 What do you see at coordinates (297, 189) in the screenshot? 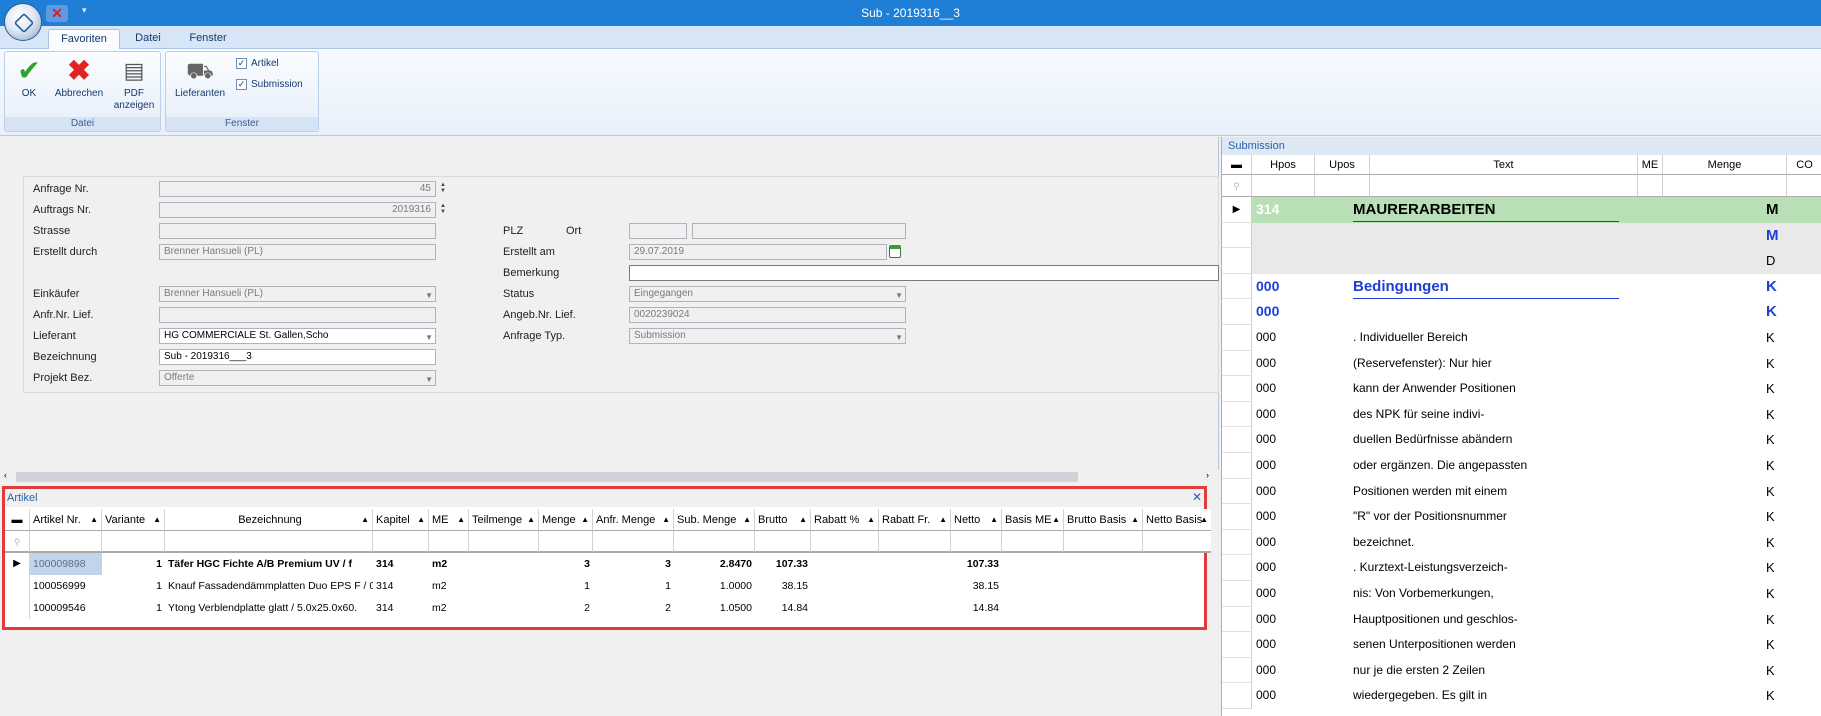
I see `anfrage-nr-field: 45` at bounding box center [297, 189].